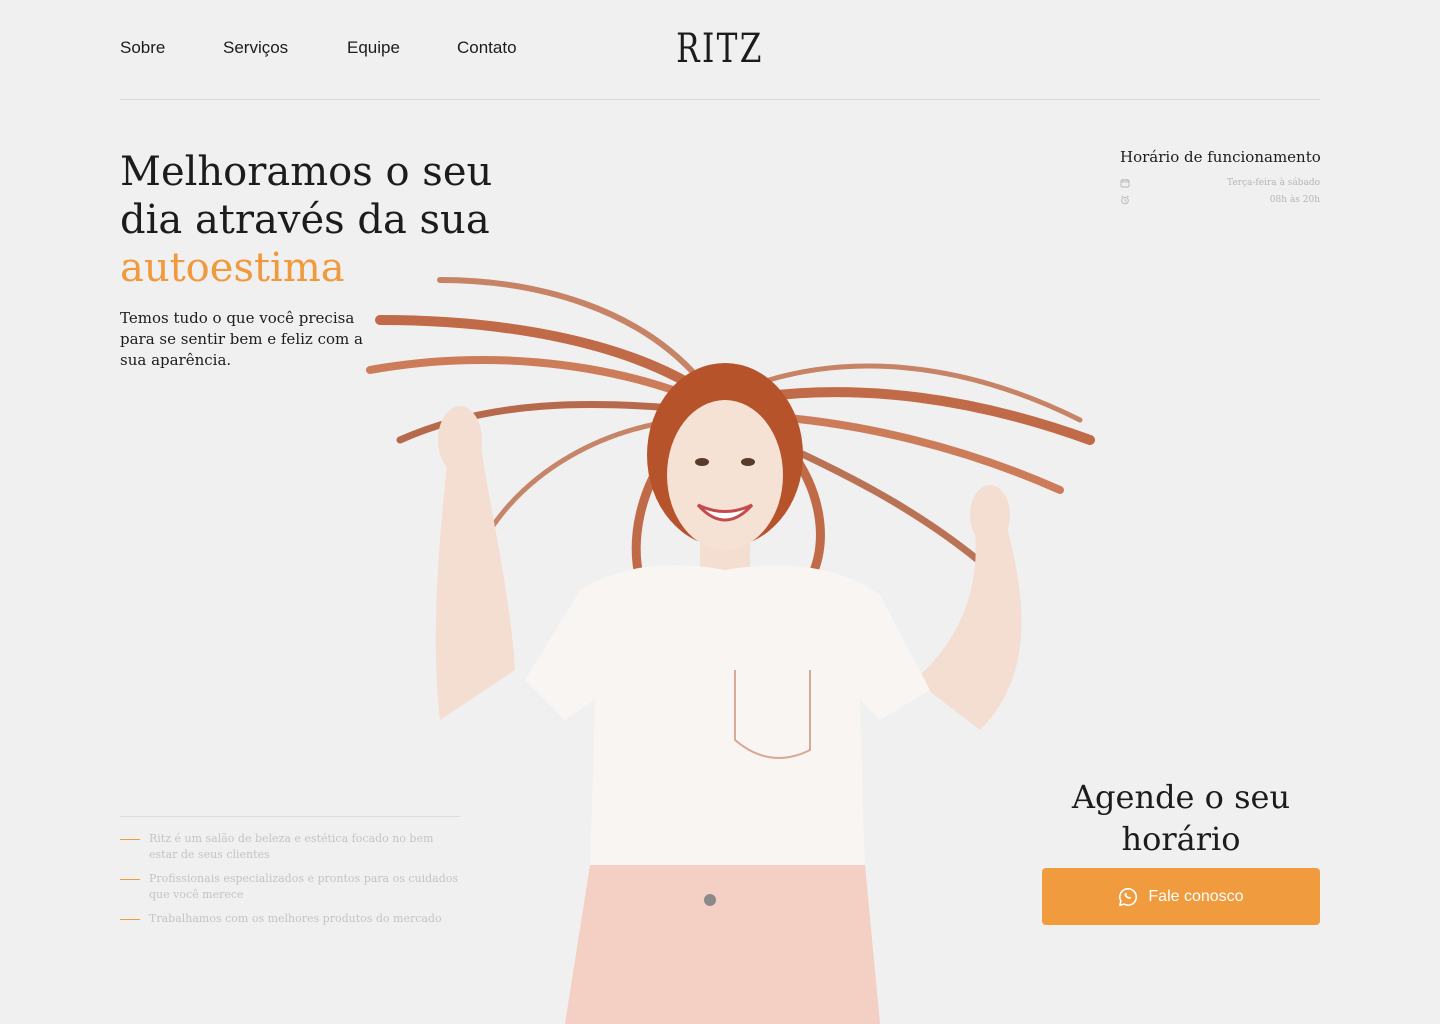 The height and width of the screenshot is (1024, 1440). I want to click on cta-title: Agende o seu horário, so click(1181, 818).